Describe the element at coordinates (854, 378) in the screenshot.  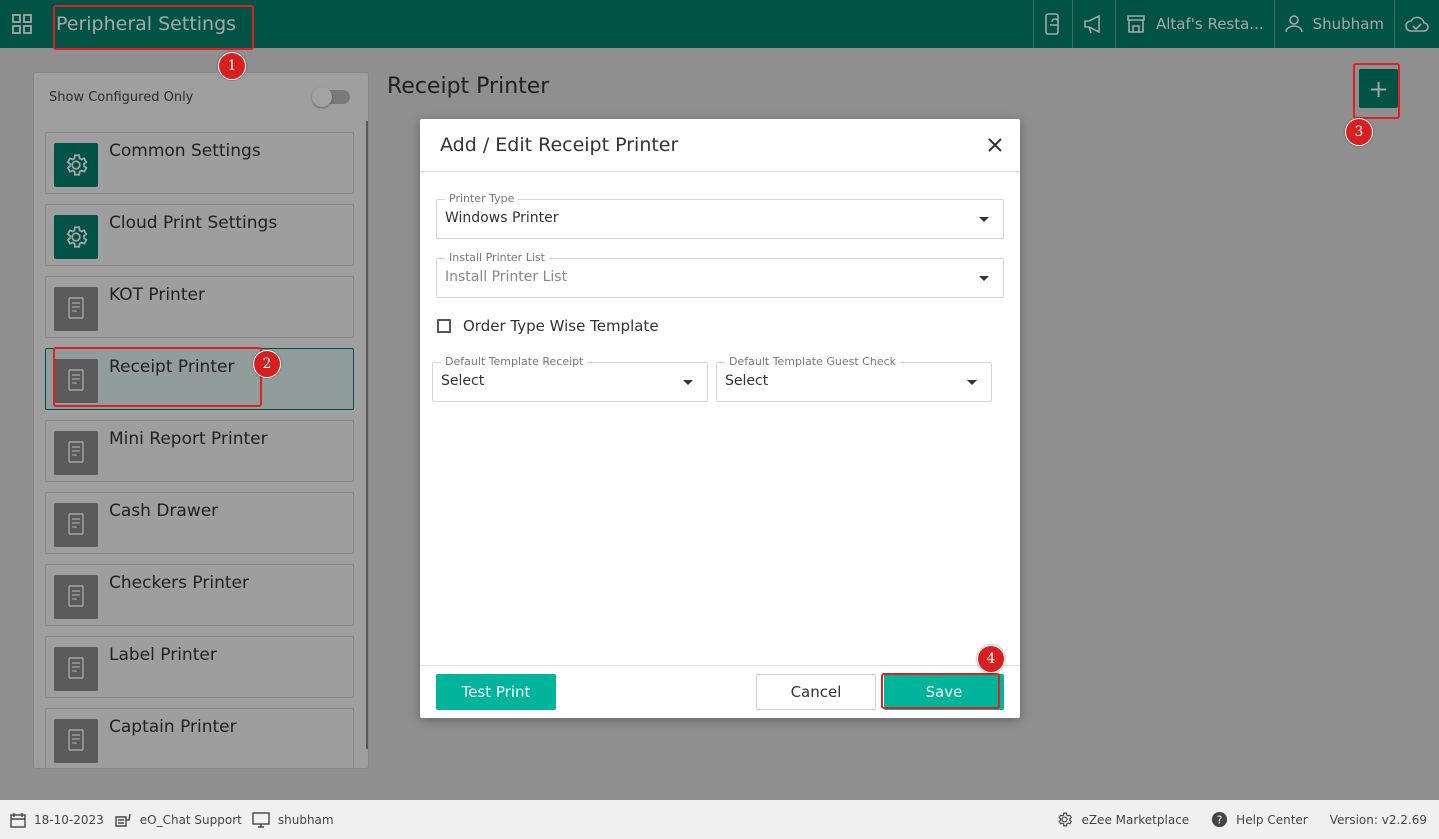
I see `template-guest-select: Default Template Guest Check Select` at that location.